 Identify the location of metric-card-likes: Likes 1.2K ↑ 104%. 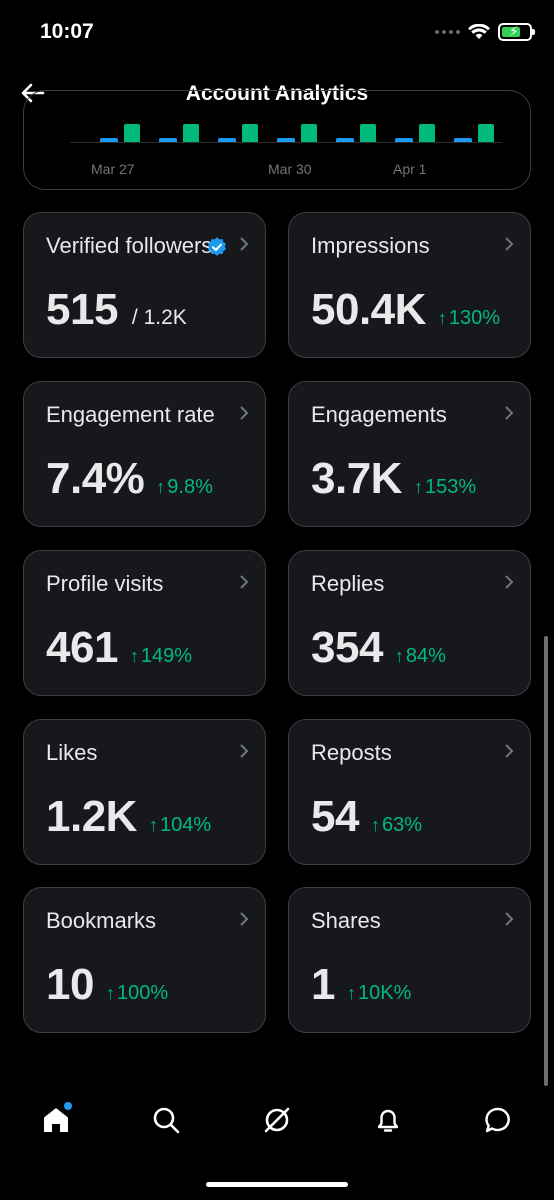
(144, 792).